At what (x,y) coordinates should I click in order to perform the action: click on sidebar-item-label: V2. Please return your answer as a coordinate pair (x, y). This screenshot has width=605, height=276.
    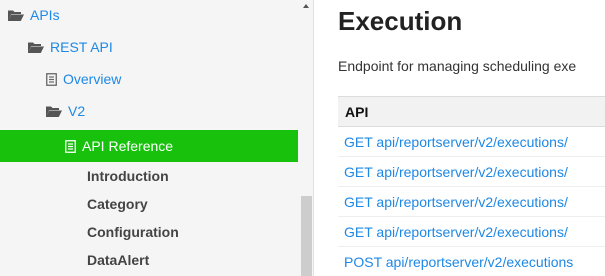
    Looking at the image, I should click on (77, 111).